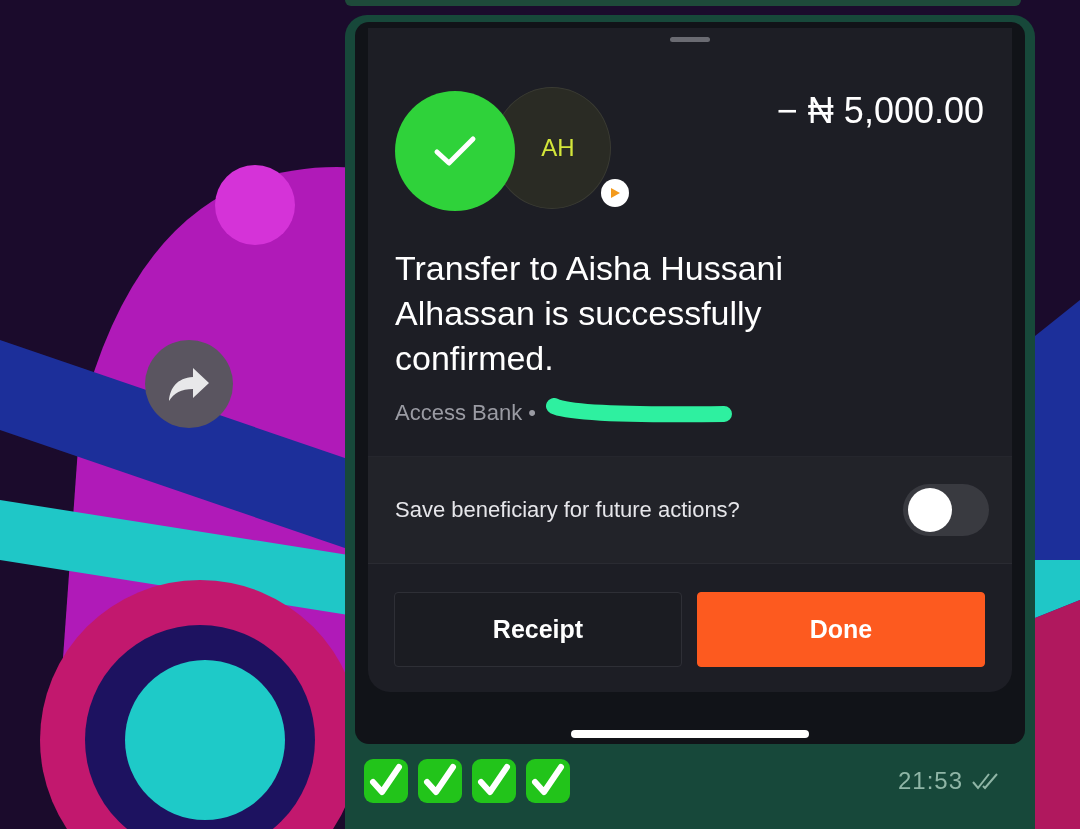 The image size is (1080, 829). What do you see at coordinates (465, 413) in the screenshot?
I see `bank-name: Access Bank •` at bounding box center [465, 413].